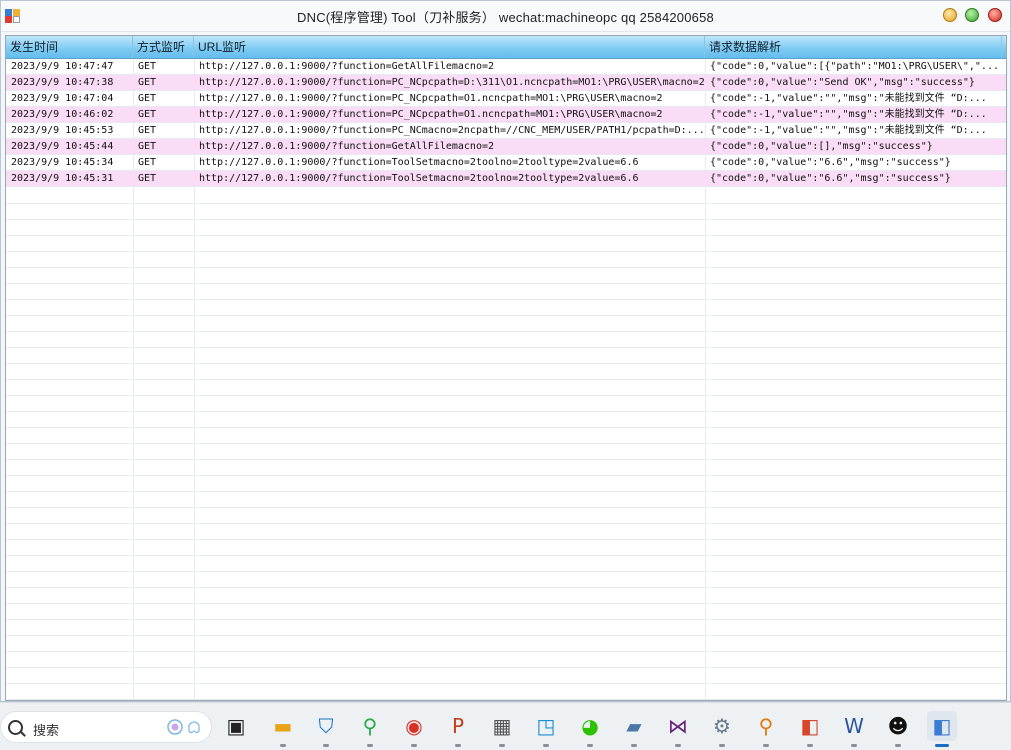 Image resolution: width=1011 pixels, height=750 pixels. What do you see at coordinates (106, 727) in the screenshot?
I see `taskbar-search-box: 搜索` at bounding box center [106, 727].